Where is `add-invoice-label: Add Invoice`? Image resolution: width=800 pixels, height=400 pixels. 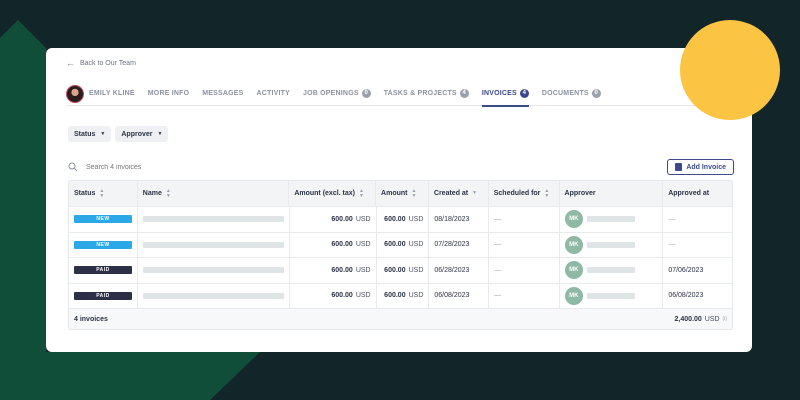
add-invoice-label: Add Invoice is located at coordinates (706, 167).